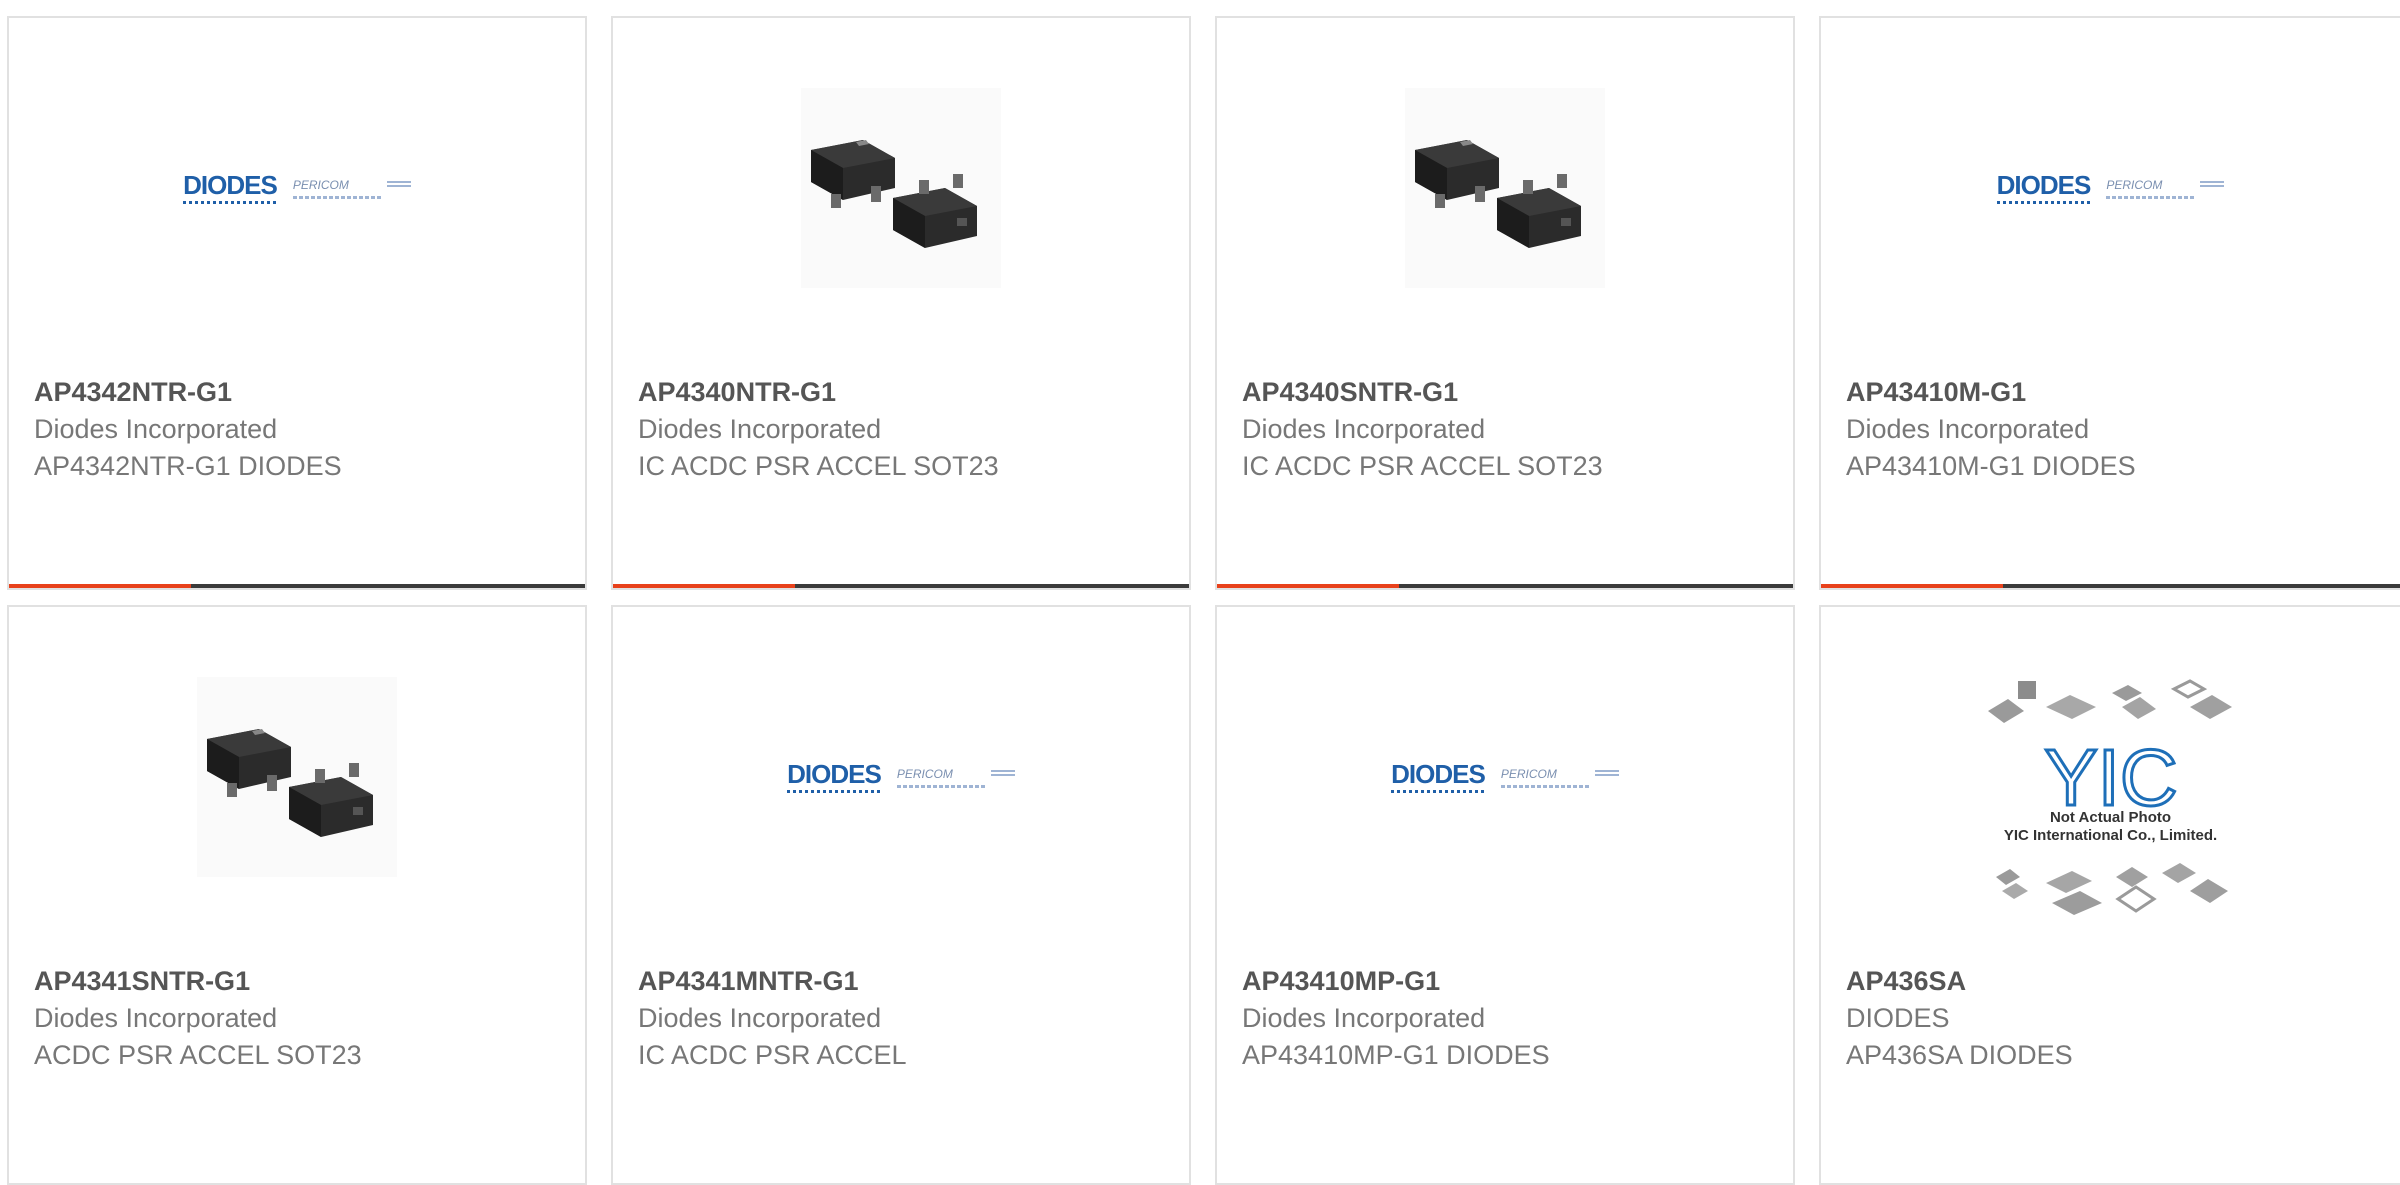 Image resolution: width=2400 pixels, height=1185 pixels. What do you see at coordinates (772, 1055) in the screenshot?
I see `description: IC ACDC PSR ACCEL` at bounding box center [772, 1055].